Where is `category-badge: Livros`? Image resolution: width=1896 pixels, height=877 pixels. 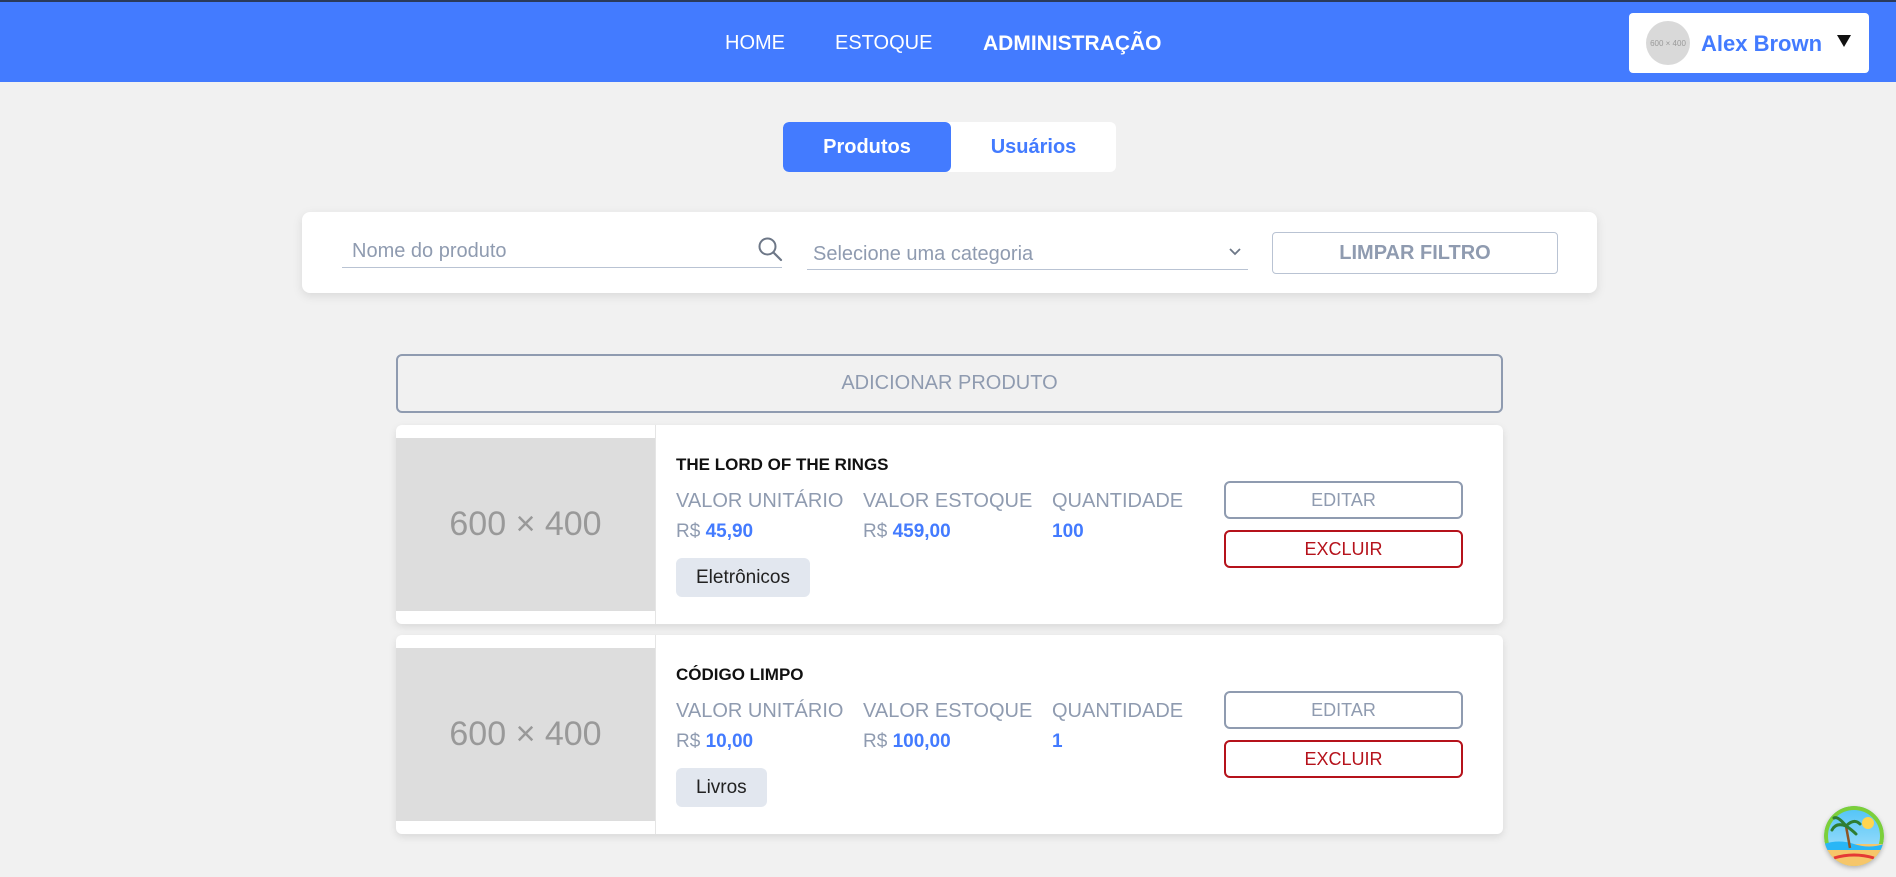
category-badge: Livros is located at coordinates (721, 787).